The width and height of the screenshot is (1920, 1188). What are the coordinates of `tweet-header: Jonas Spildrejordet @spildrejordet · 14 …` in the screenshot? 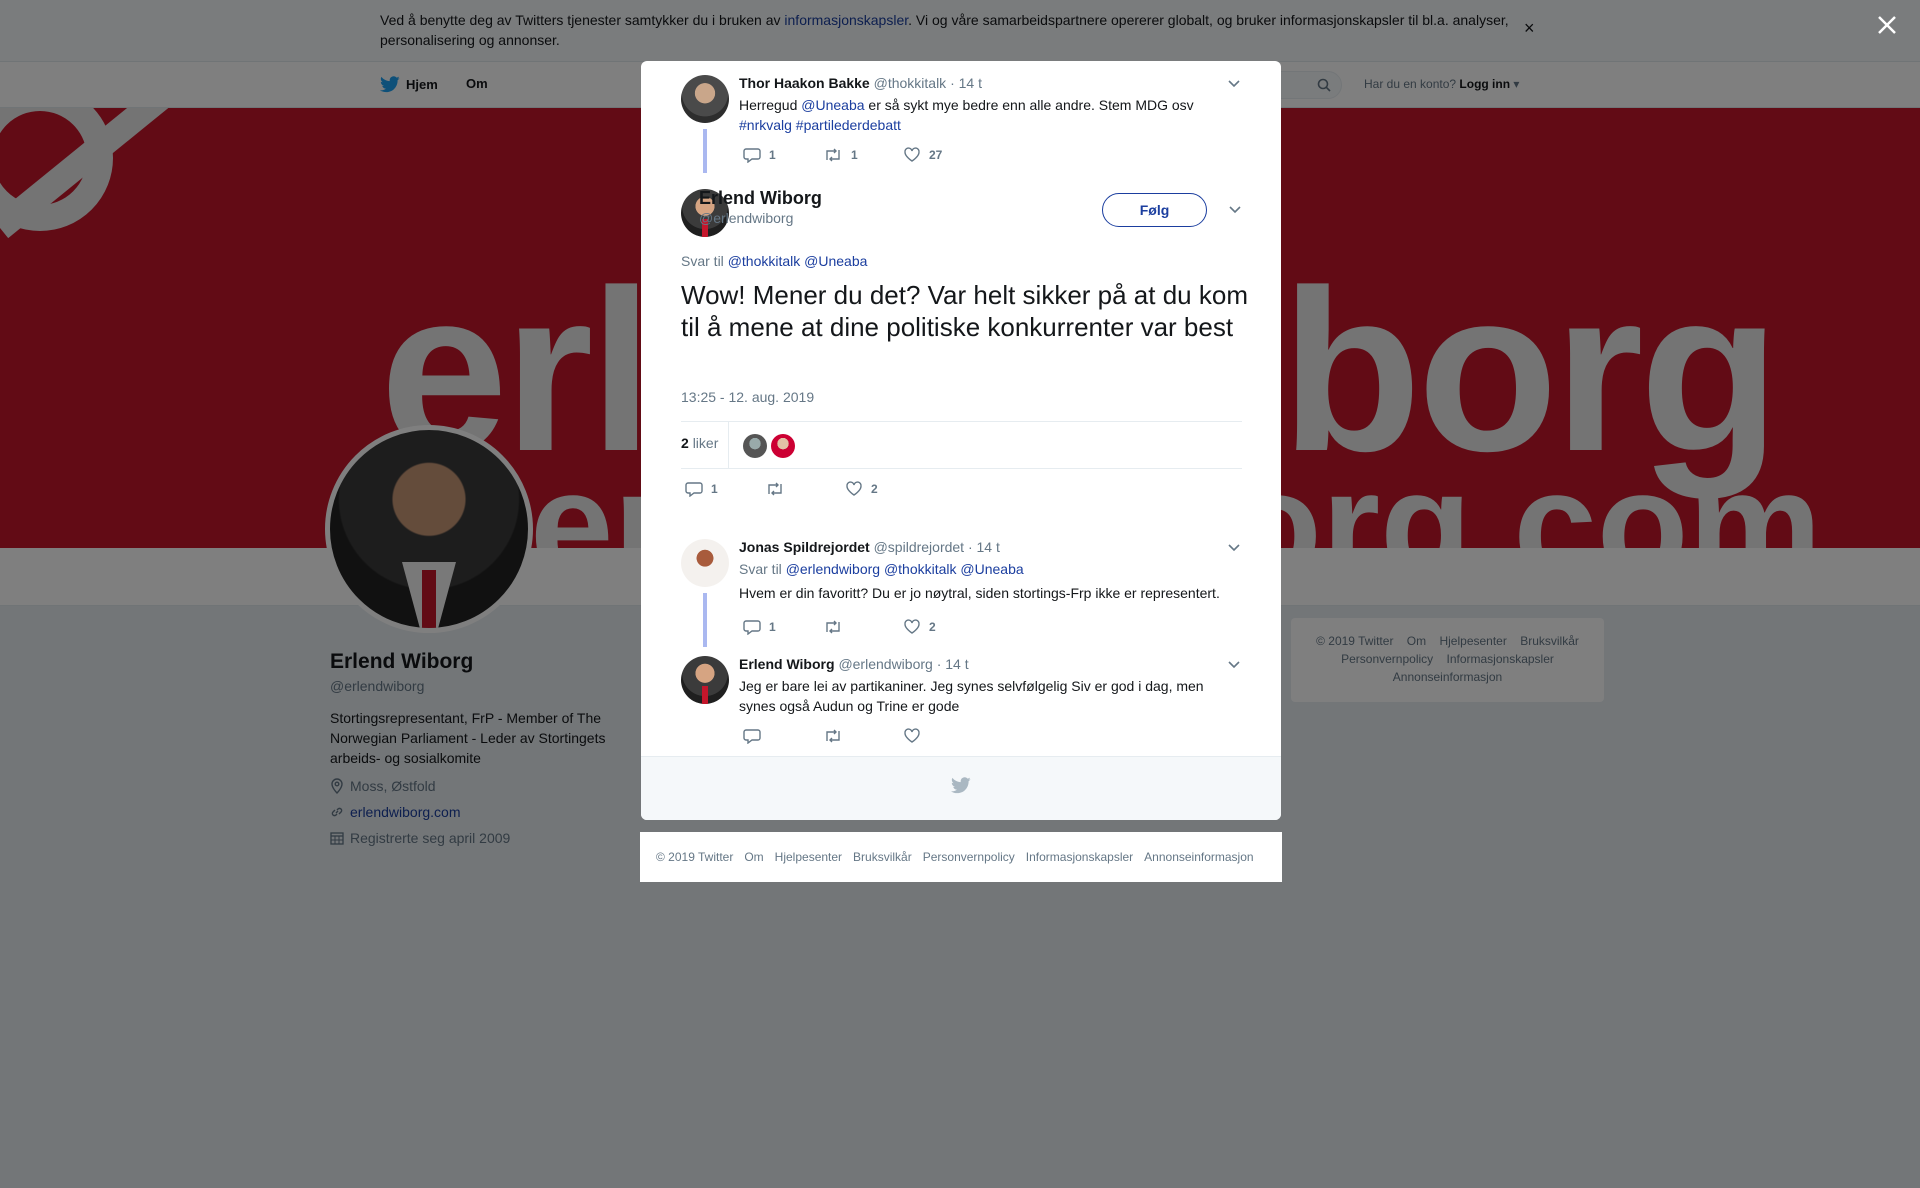 It's located at (869, 547).